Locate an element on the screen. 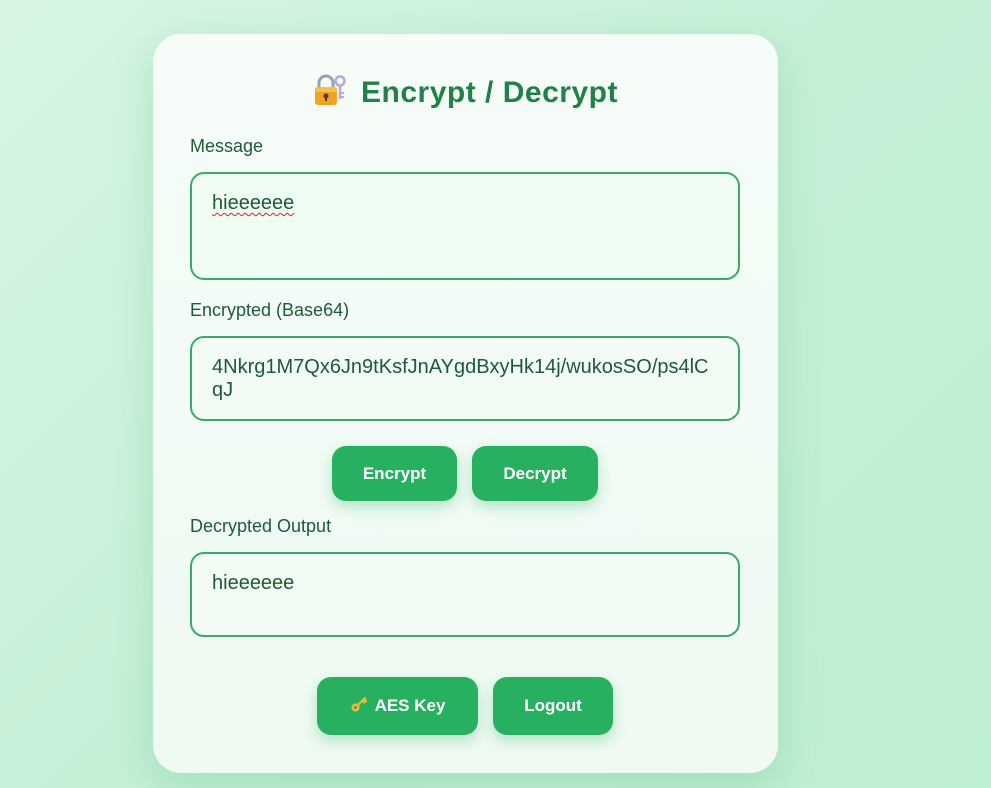 The height and width of the screenshot is (788, 991). page-title: Encrypt / Decrypt is located at coordinates (465, 94).